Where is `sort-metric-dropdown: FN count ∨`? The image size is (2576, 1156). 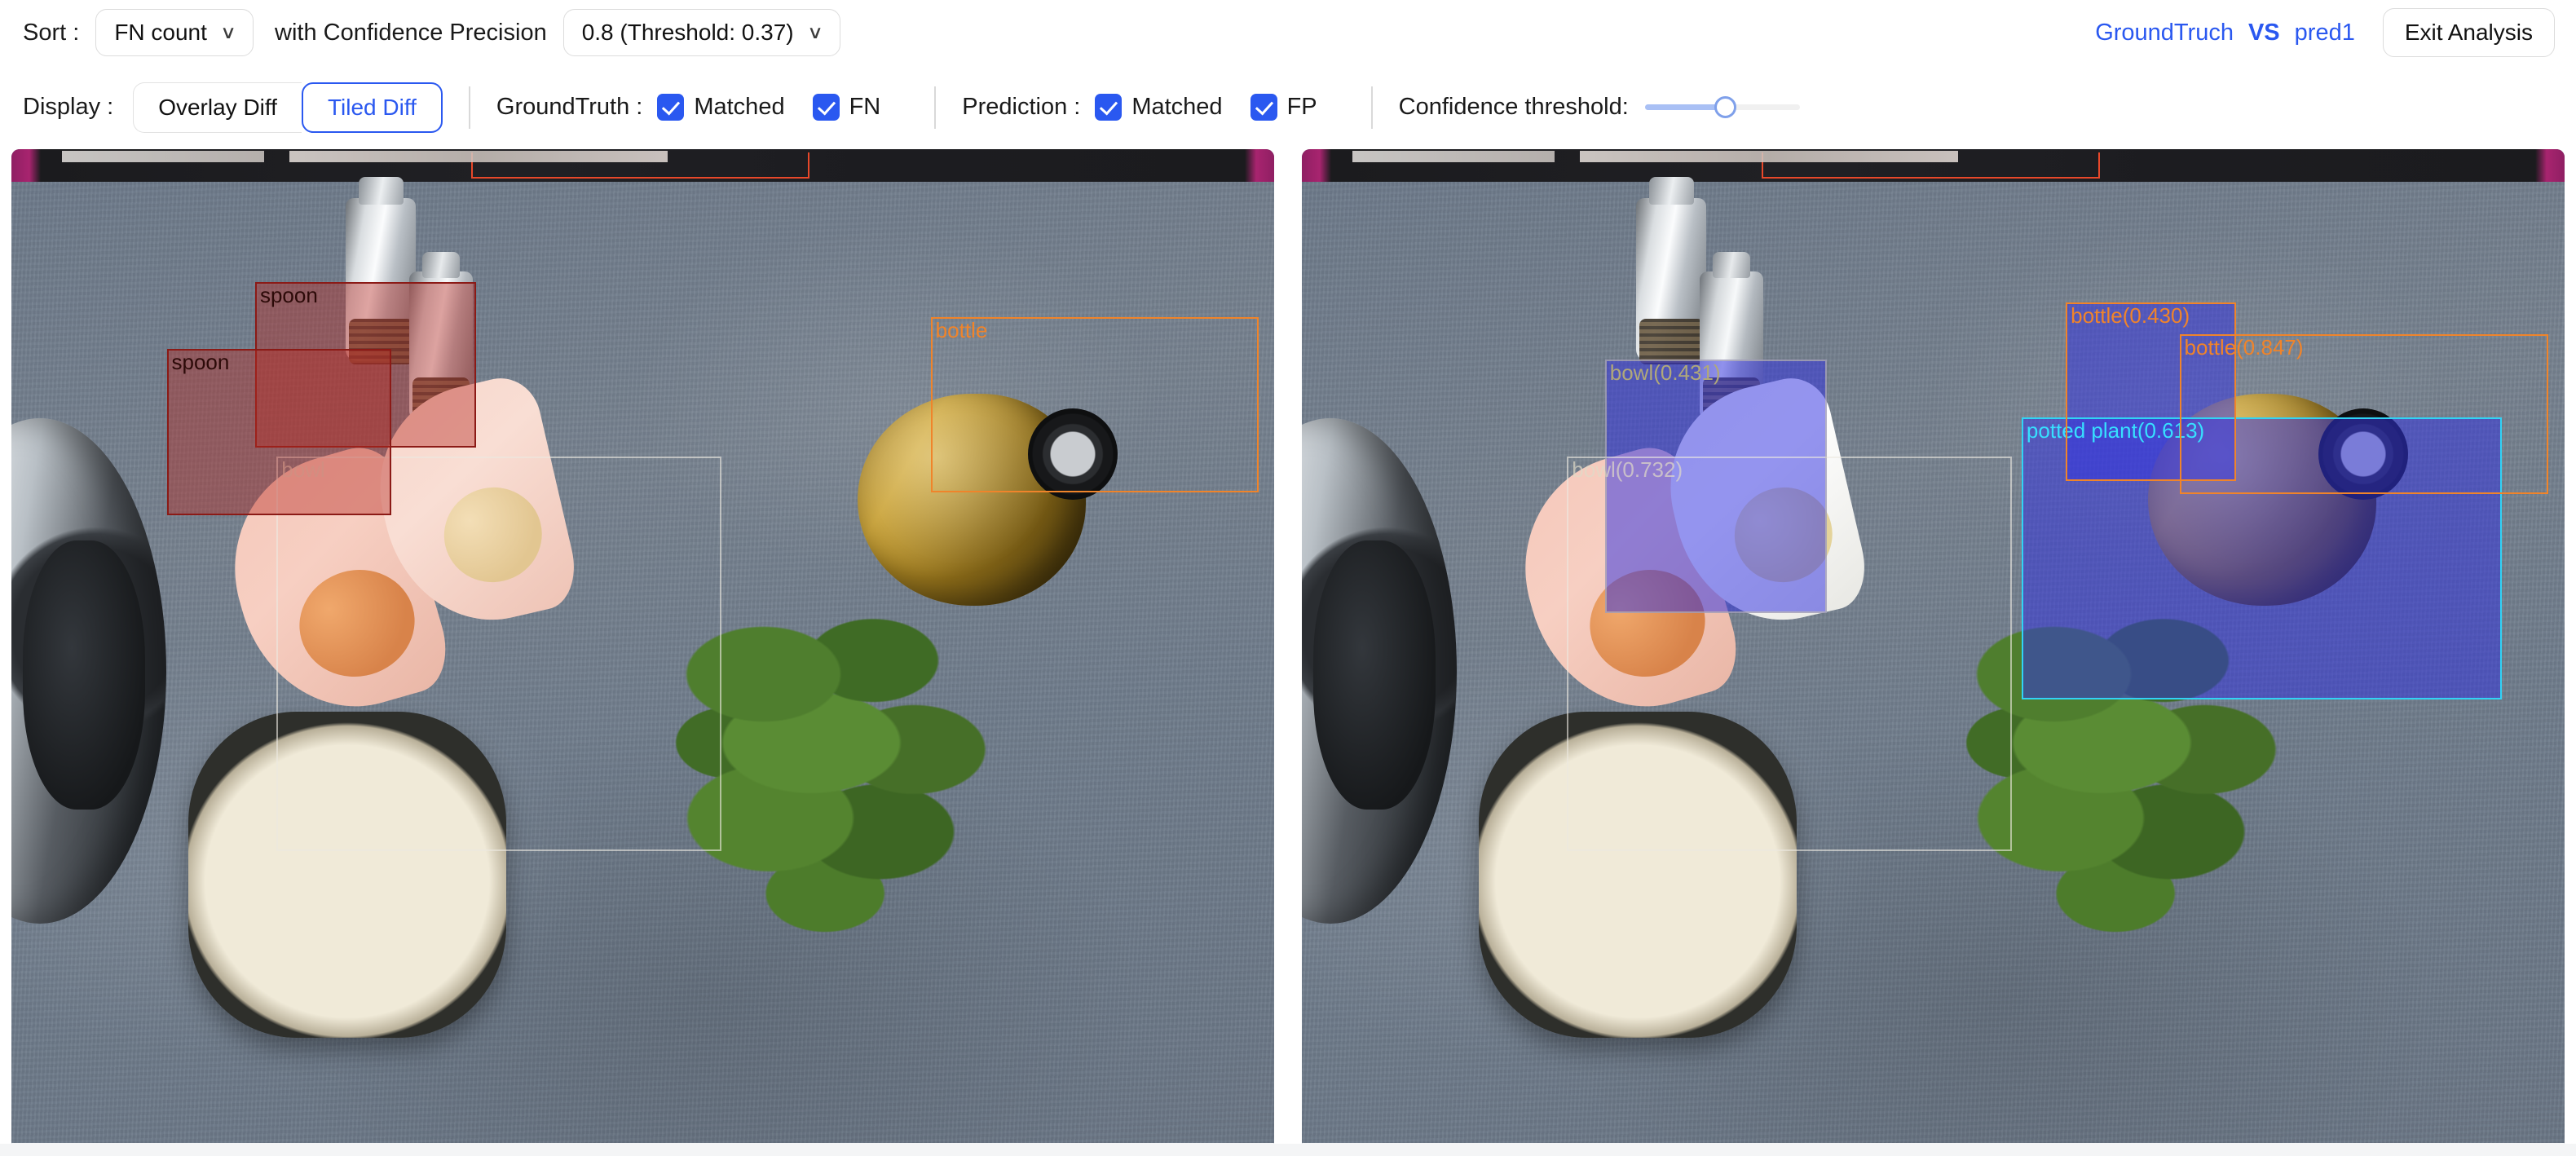
sort-metric-dropdown: FN count ∨ is located at coordinates (174, 32).